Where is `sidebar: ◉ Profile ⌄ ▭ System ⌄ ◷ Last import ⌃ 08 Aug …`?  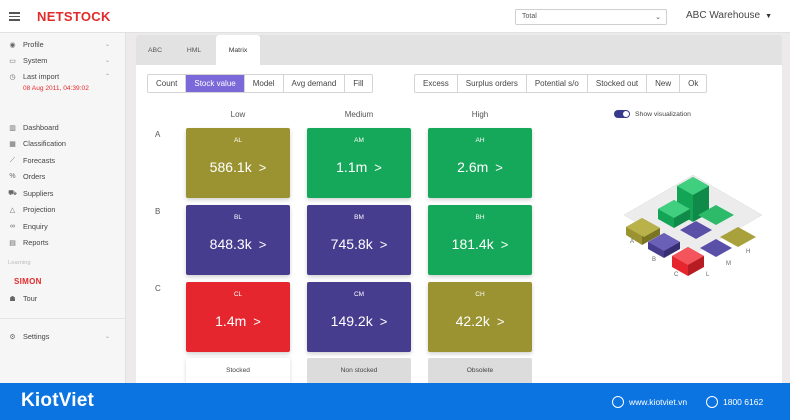 sidebar: ◉ Profile ⌄ ▭ System ⌄ ◷ Last import ⌃ 08 Aug … is located at coordinates (63, 208).